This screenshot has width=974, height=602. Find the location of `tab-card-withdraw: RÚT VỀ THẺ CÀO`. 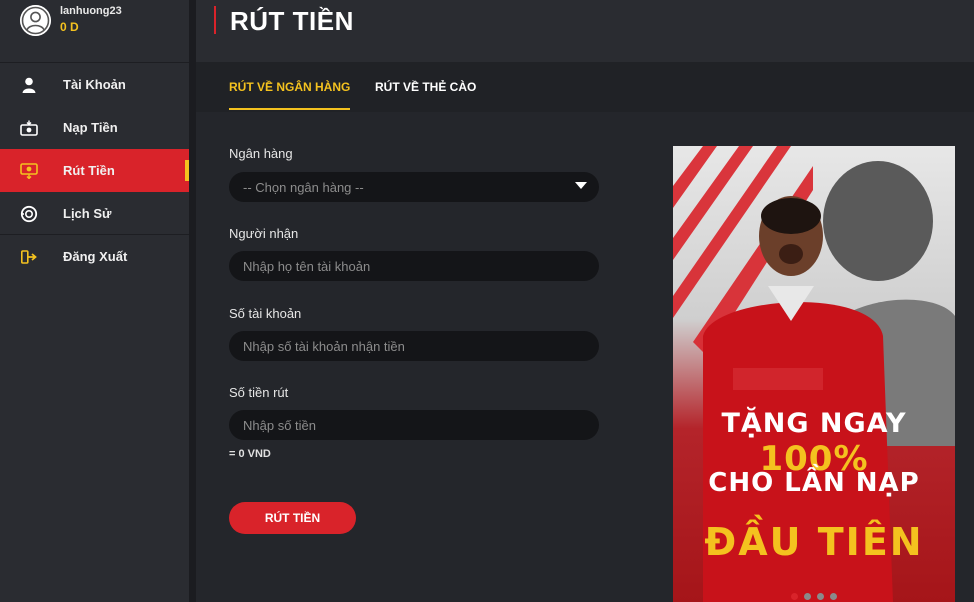

tab-card-withdraw: RÚT VỀ THẺ CÀO is located at coordinates (425, 94).